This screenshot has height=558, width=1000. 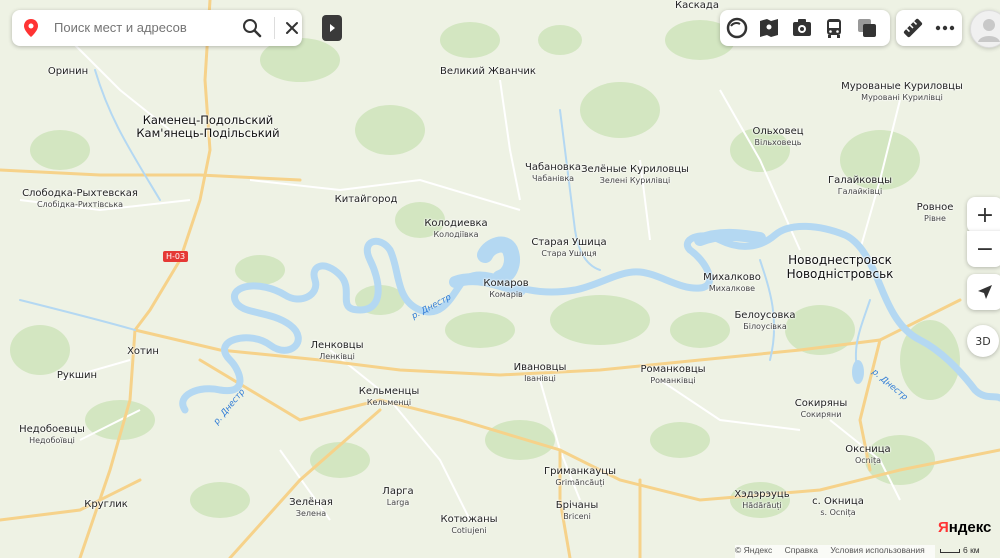 I want to click on place-label: Хотин, so click(x=143, y=351).